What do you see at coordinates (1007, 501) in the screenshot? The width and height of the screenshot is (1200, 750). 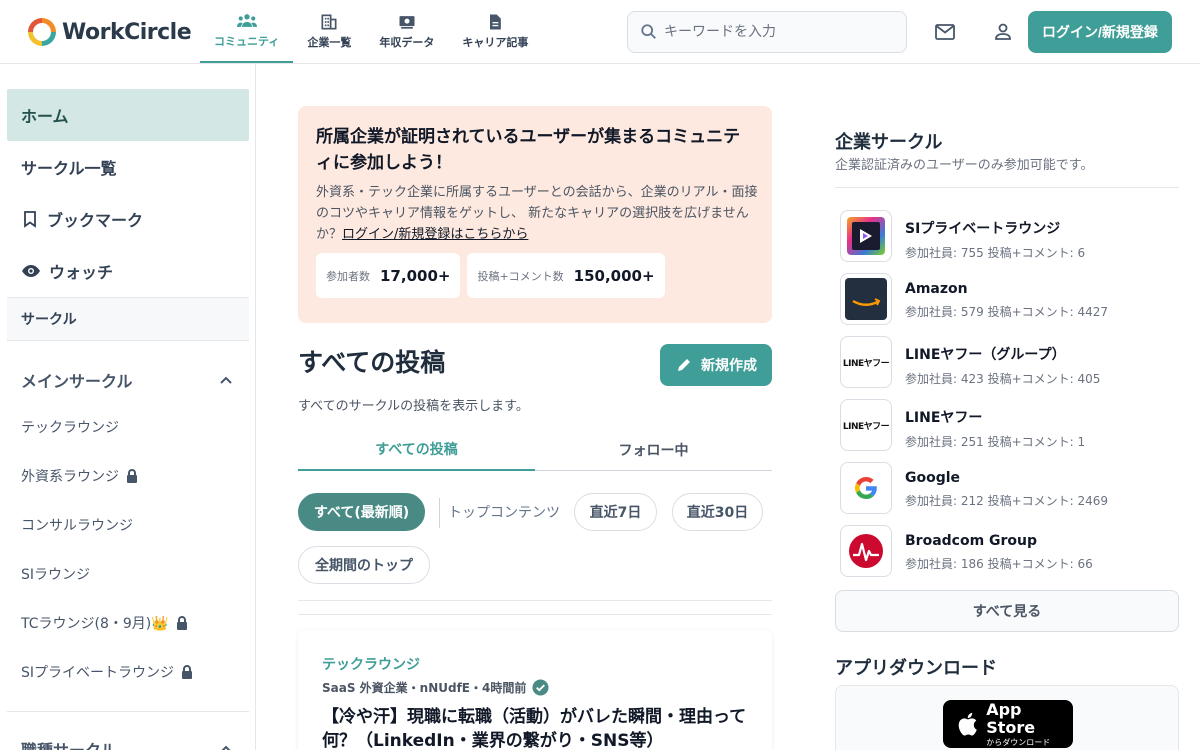 I see `company-stats: 参加社員: 212 投稿+コメント: 2469` at bounding box center [1007, 501].